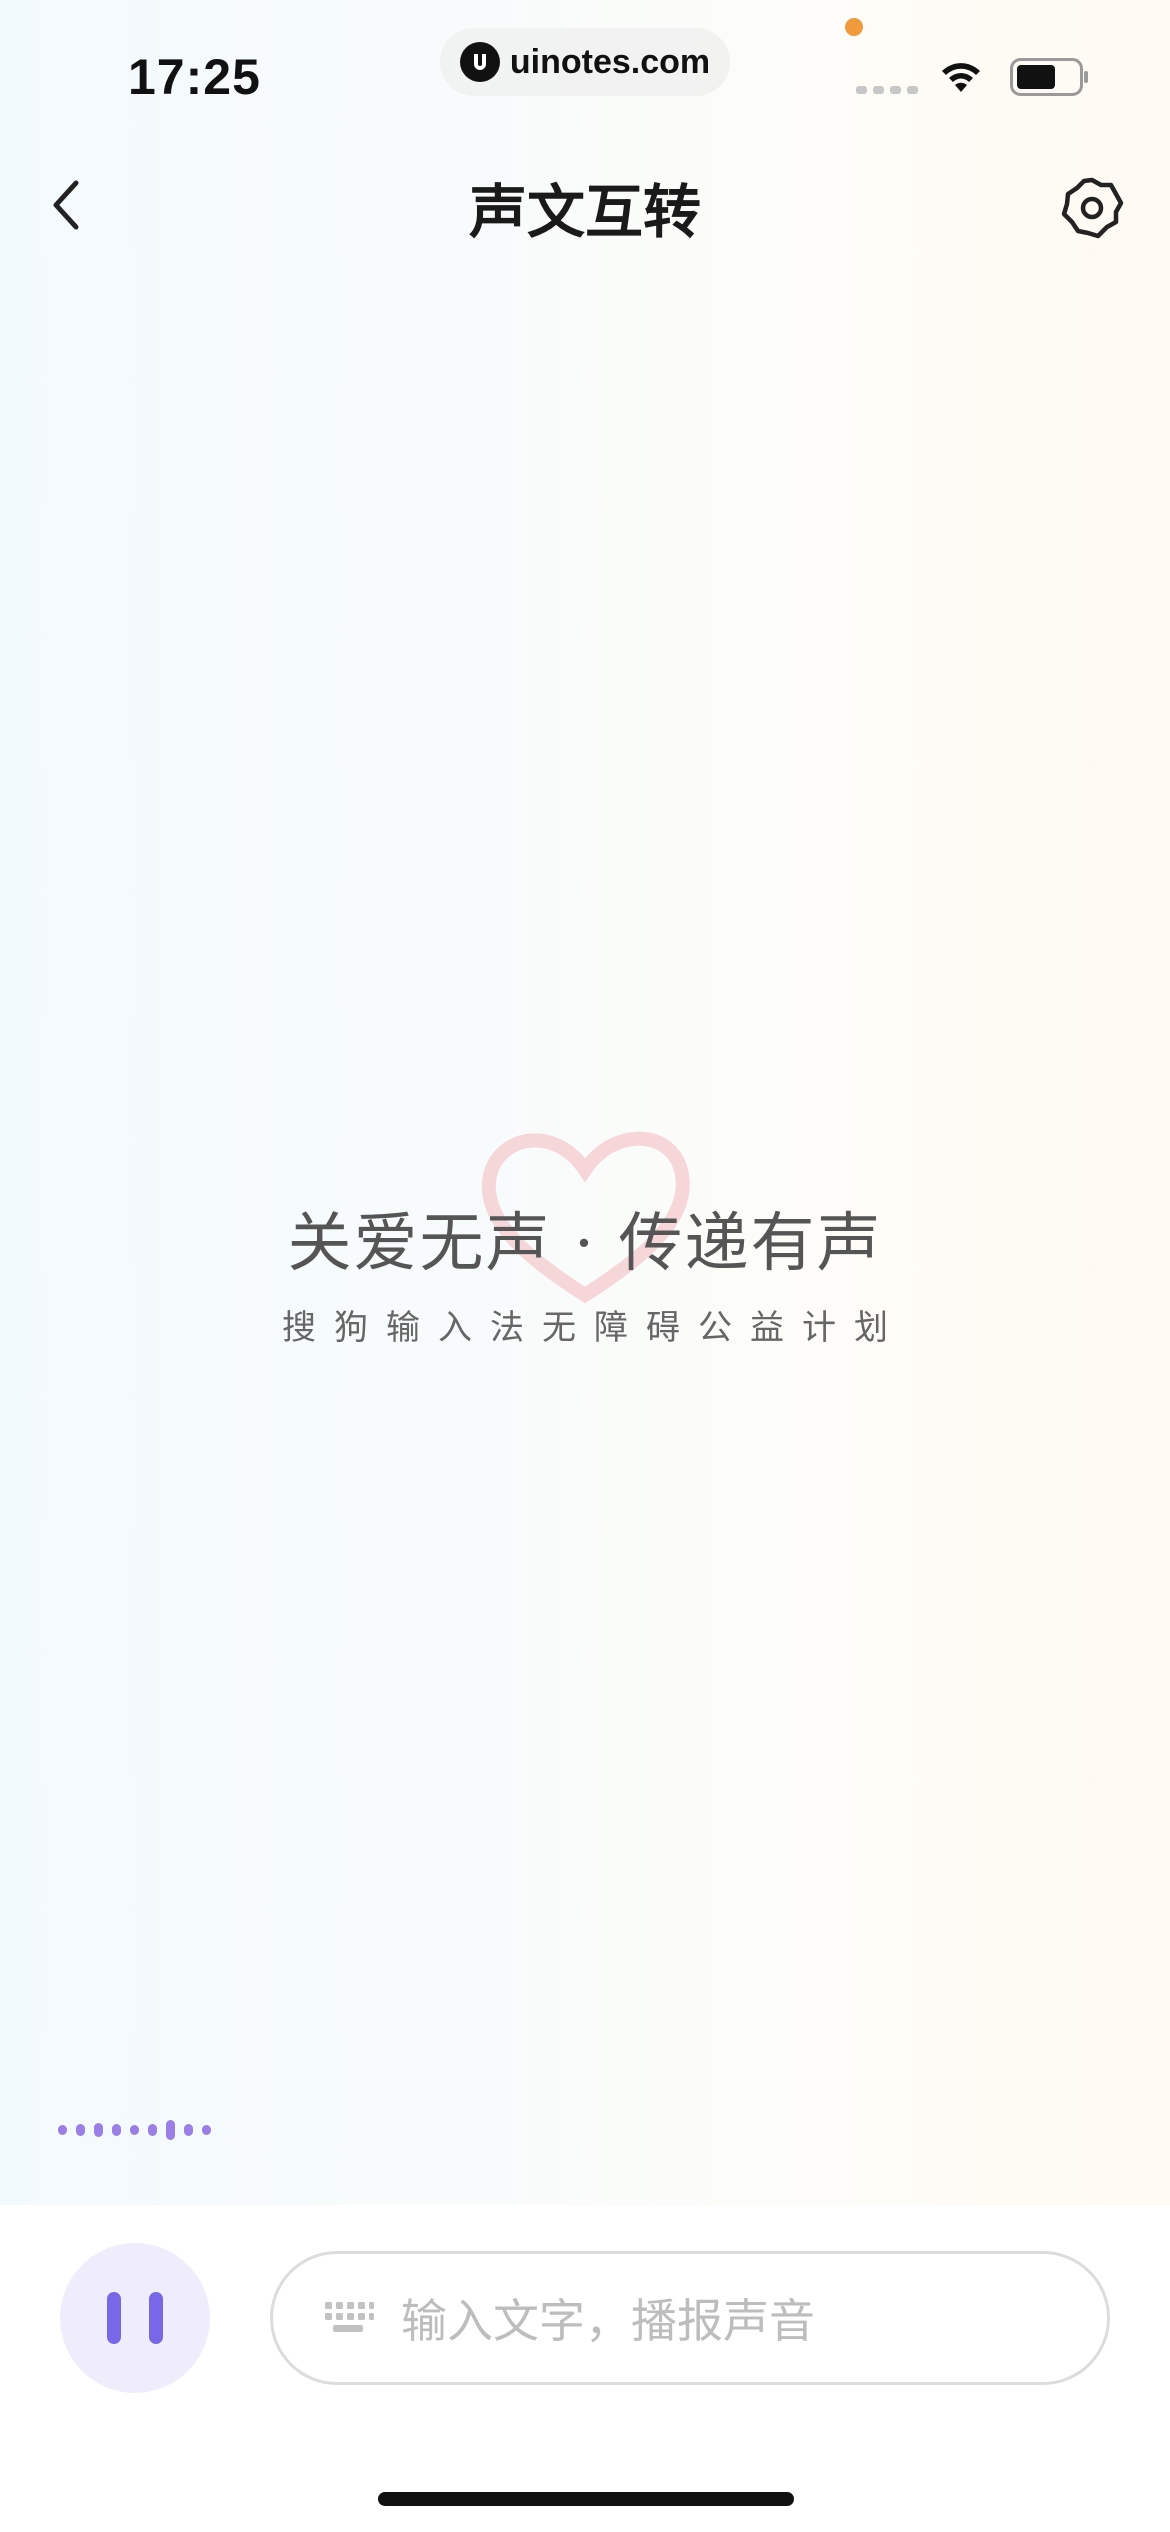 The height and width of the screenshot is (2532, 1170). What do you see at coordinates (608, 2321) in the screenshot?
I see `input-placeholder: 输入文字，播报声音` at bounding box center [608, 2321].